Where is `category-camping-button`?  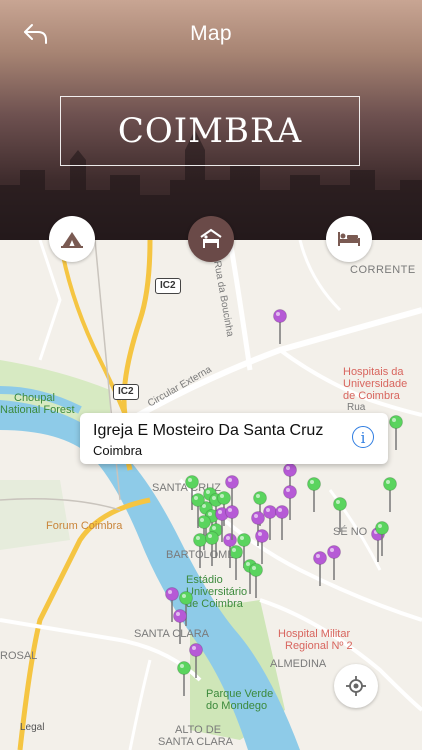
category-camping-button is located at coordinates (72, 239).